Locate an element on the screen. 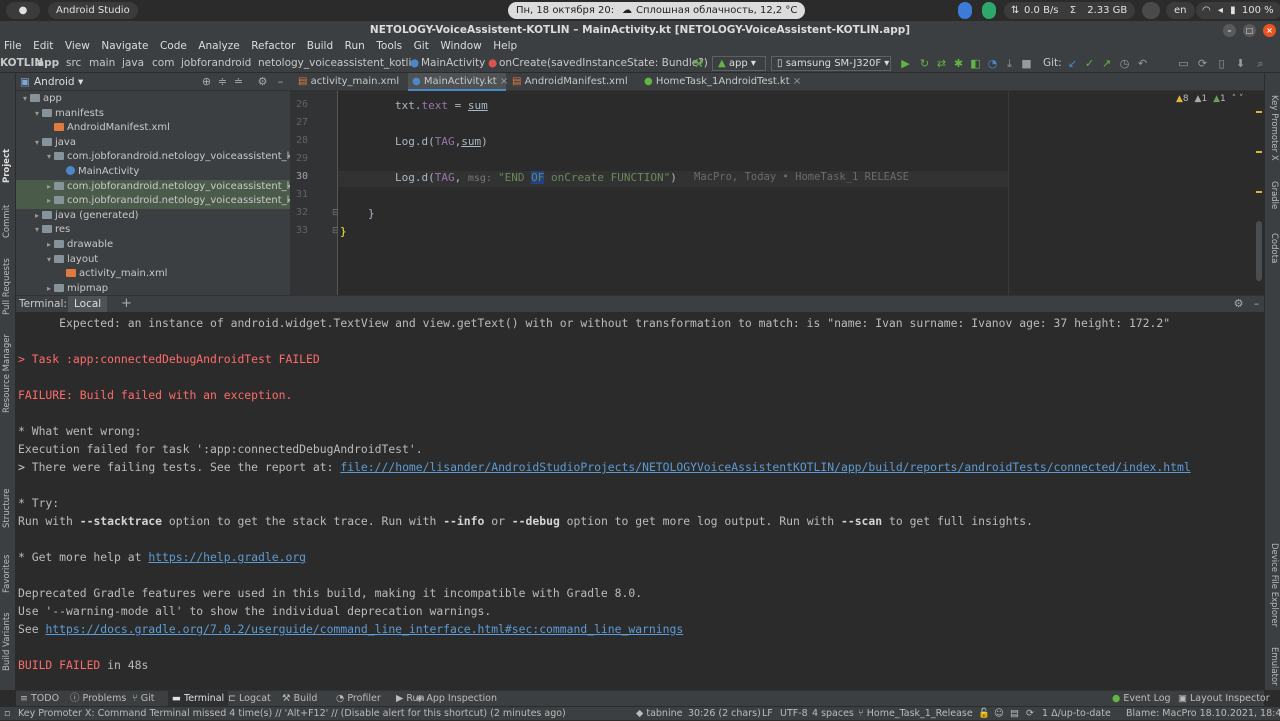 This screenshot has width=1280, height=721. tree-item: ▸ mipmap is located at coordinates (153, 288).